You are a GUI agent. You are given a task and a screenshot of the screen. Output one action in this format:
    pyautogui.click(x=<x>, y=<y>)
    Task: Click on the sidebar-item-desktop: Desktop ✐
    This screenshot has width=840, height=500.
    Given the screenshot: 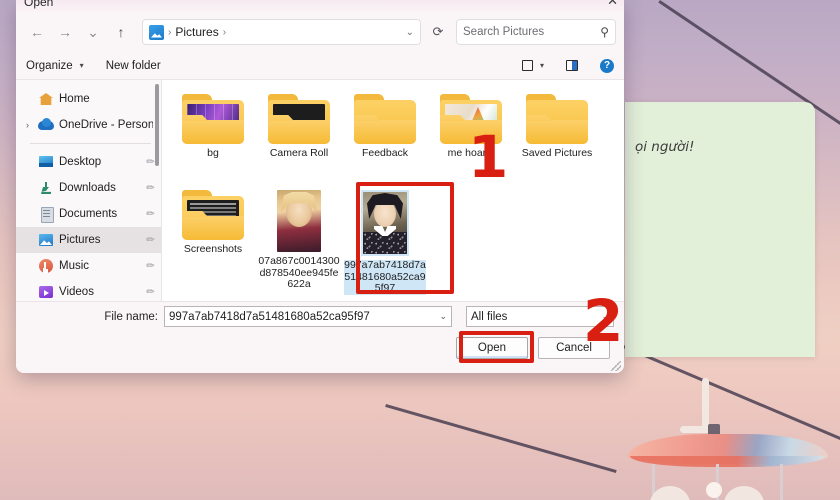 What is the action you would take?
    pyautogui.click(x=88, y=162)
    